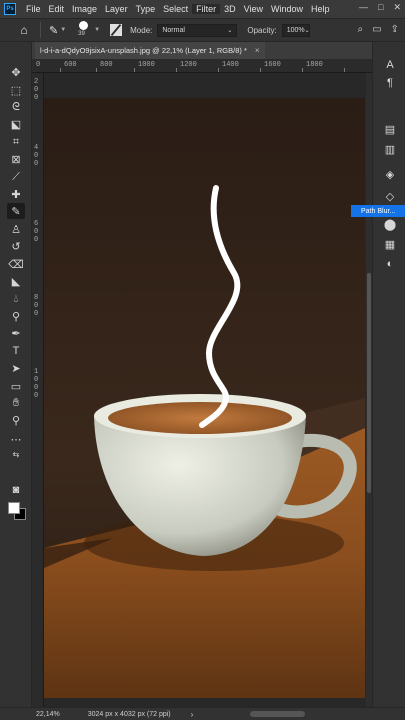 The height and width of the screenshot is (720, 405). Describe the element at coordinates (361, 29) in the screenshot. I see `search-icon: ⌕` at that location.